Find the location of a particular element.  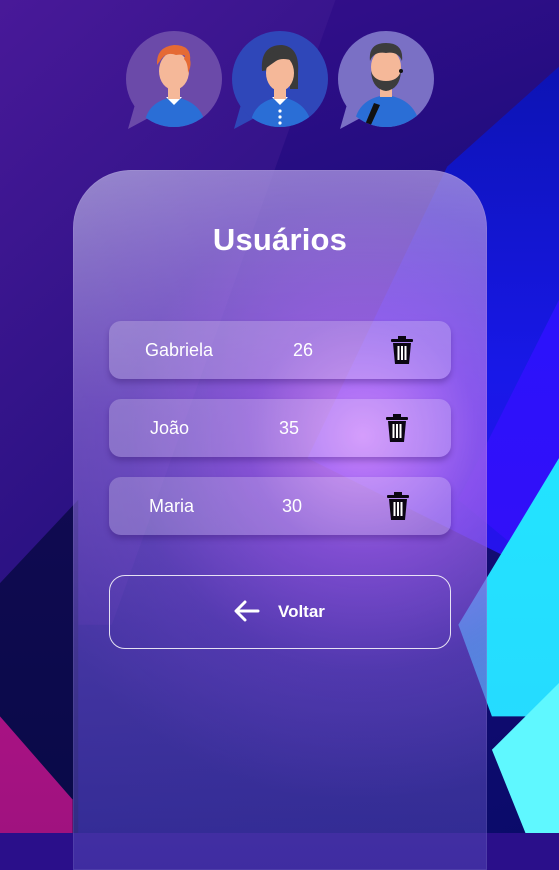

dark-hair-woman-avatar-icon is located at coordinates (280, 80).